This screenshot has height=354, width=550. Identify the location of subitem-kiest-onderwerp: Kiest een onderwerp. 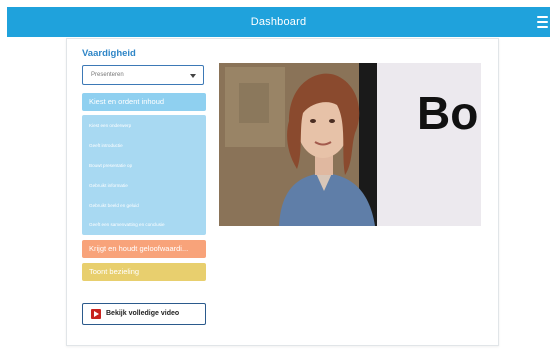
(110, 125).